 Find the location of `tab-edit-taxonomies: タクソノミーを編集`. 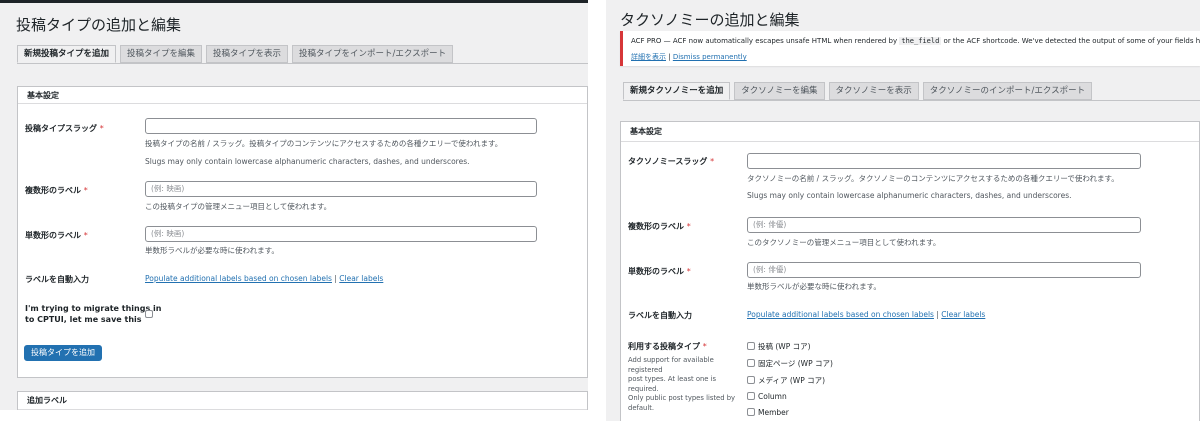

tab-edit-taxonomies: タクソノミーを編集 is located at coordinates (779, 91).